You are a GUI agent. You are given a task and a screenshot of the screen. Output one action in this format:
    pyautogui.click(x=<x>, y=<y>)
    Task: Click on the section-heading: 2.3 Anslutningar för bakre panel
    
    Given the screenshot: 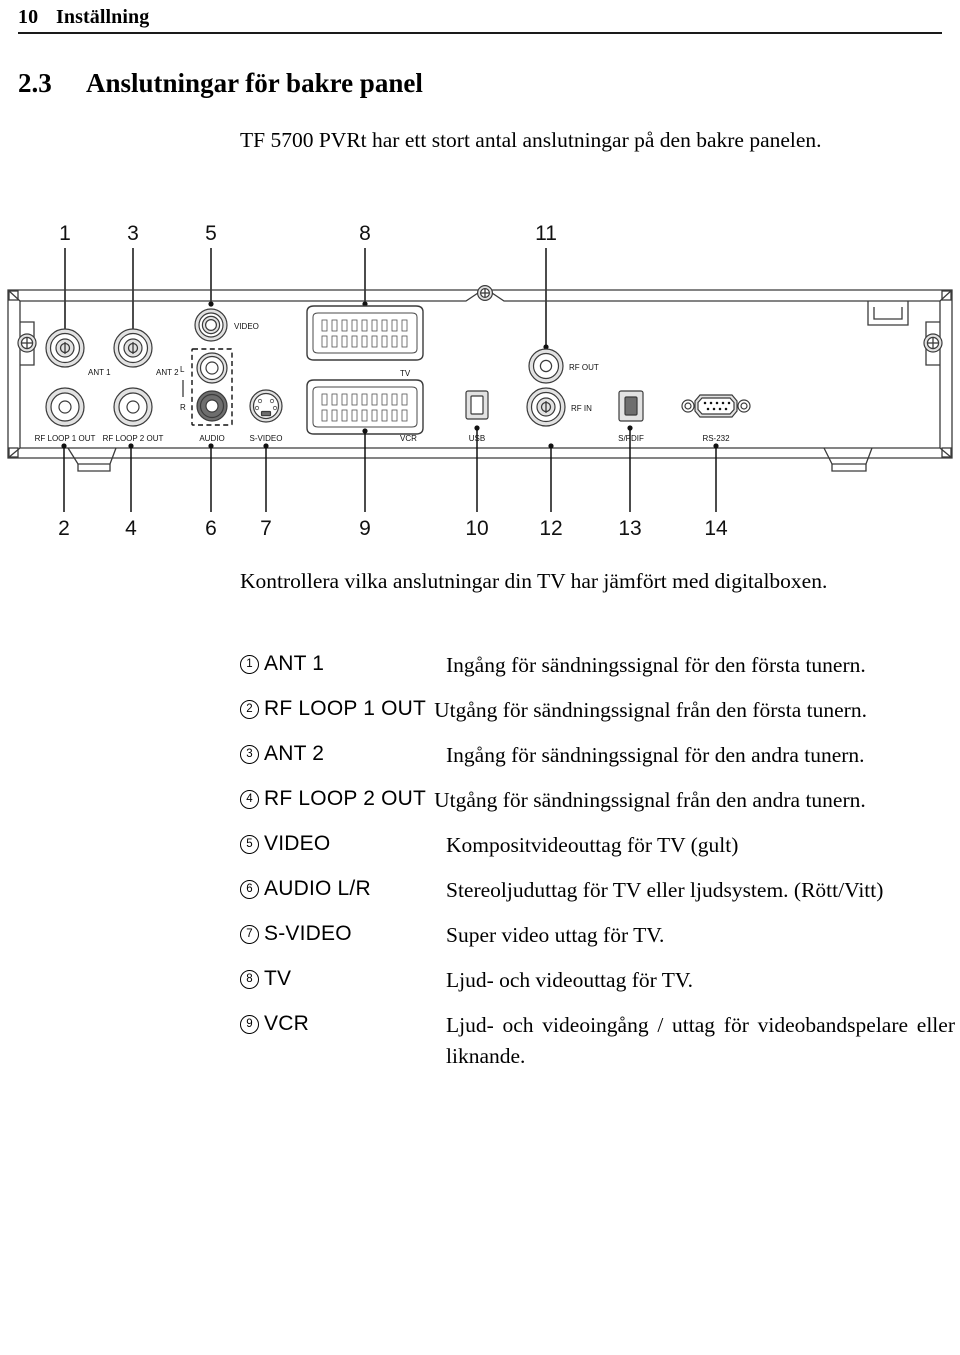 What is the action you would take?
    pyautogui.click(x=220, y=83)
    